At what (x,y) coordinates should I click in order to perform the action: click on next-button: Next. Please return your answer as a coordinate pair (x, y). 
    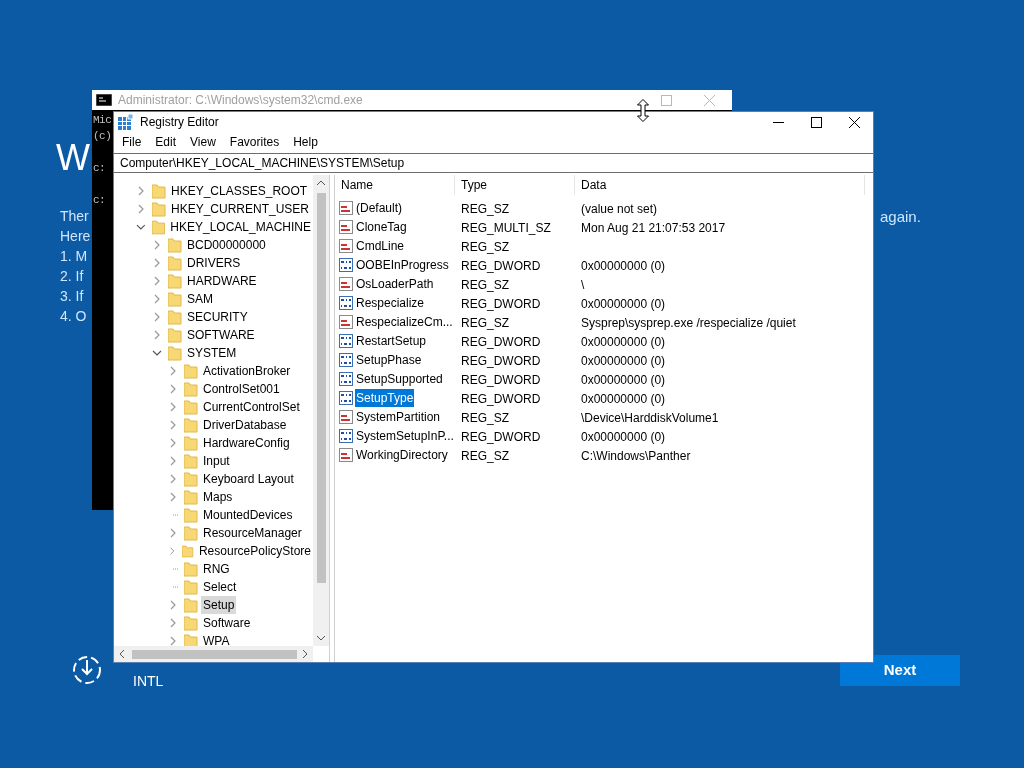
    Looking at the image, I should click on (900, 670).